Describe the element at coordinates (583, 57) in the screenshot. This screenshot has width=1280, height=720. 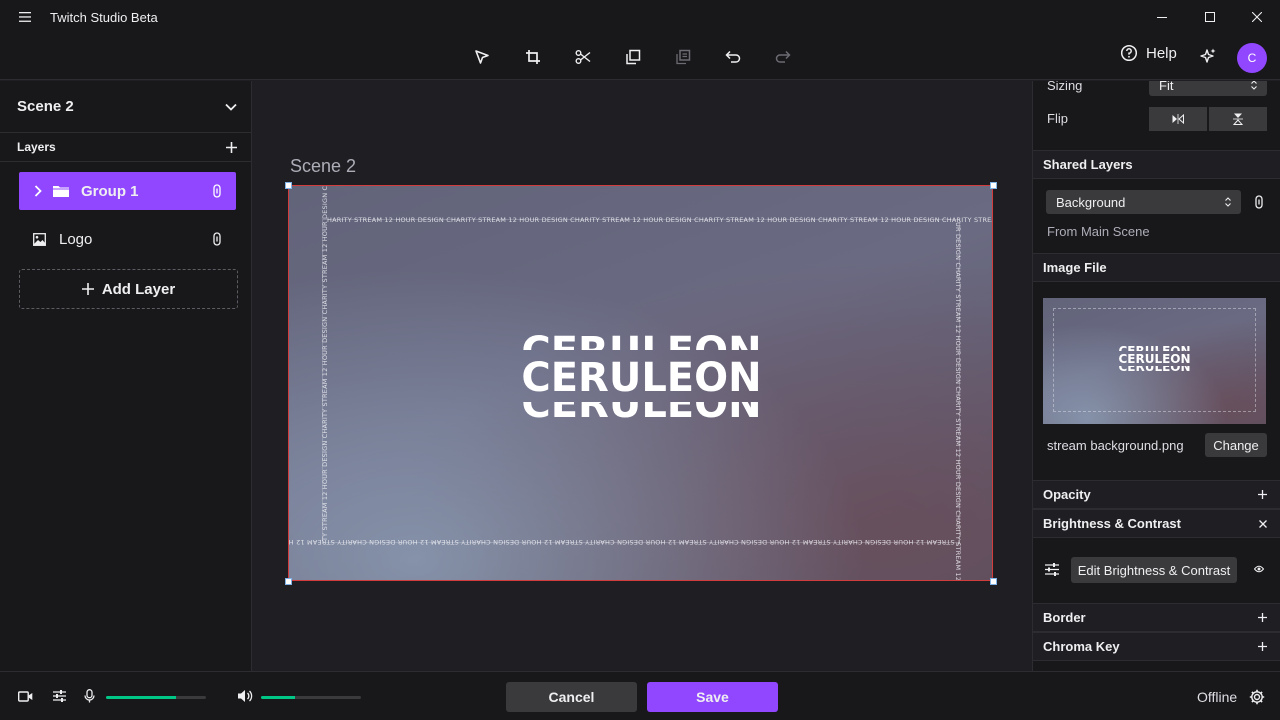
I see `scissors-icon` at that location.